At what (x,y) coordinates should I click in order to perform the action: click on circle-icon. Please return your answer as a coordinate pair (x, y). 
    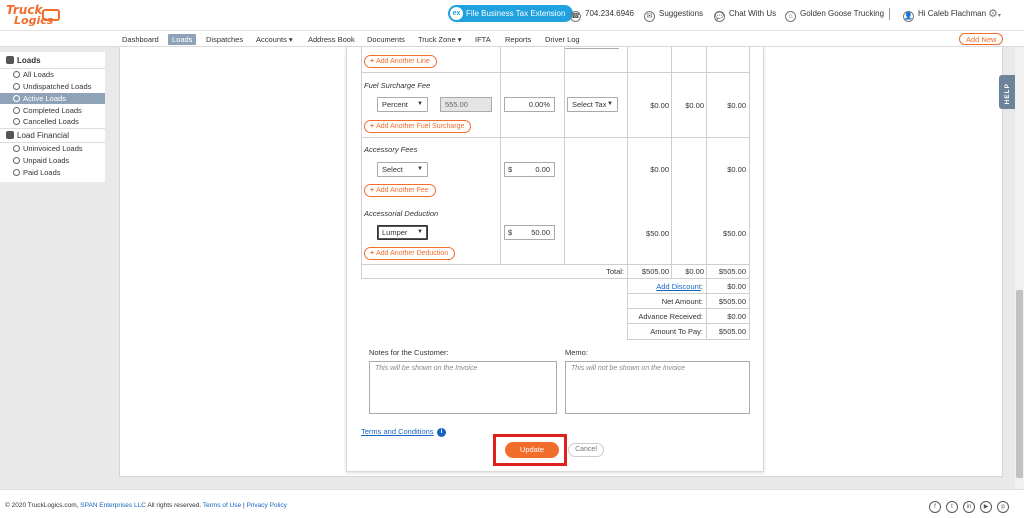
    Looking at the image, I should click on (16, 86).